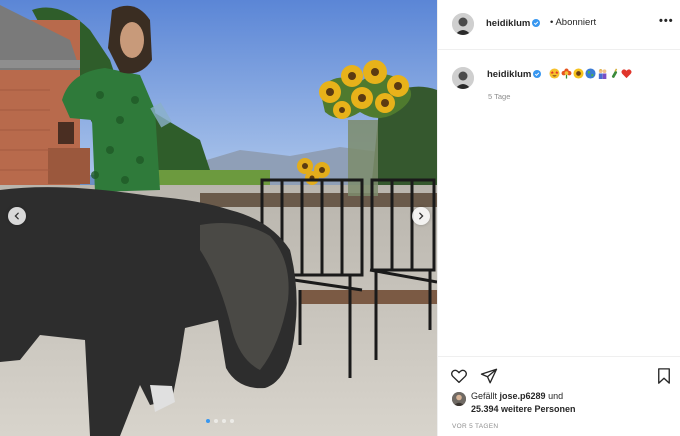 This screenshot has height=436, width=680. I want to click on paper-plane-icon, so click(489, 376).